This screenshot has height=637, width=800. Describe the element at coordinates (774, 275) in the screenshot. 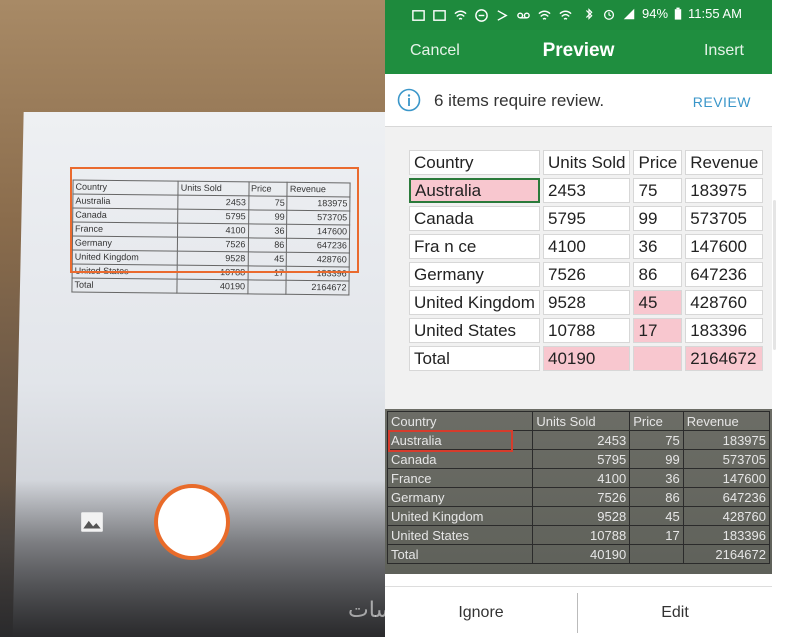

I see `scrollbar` at that location.